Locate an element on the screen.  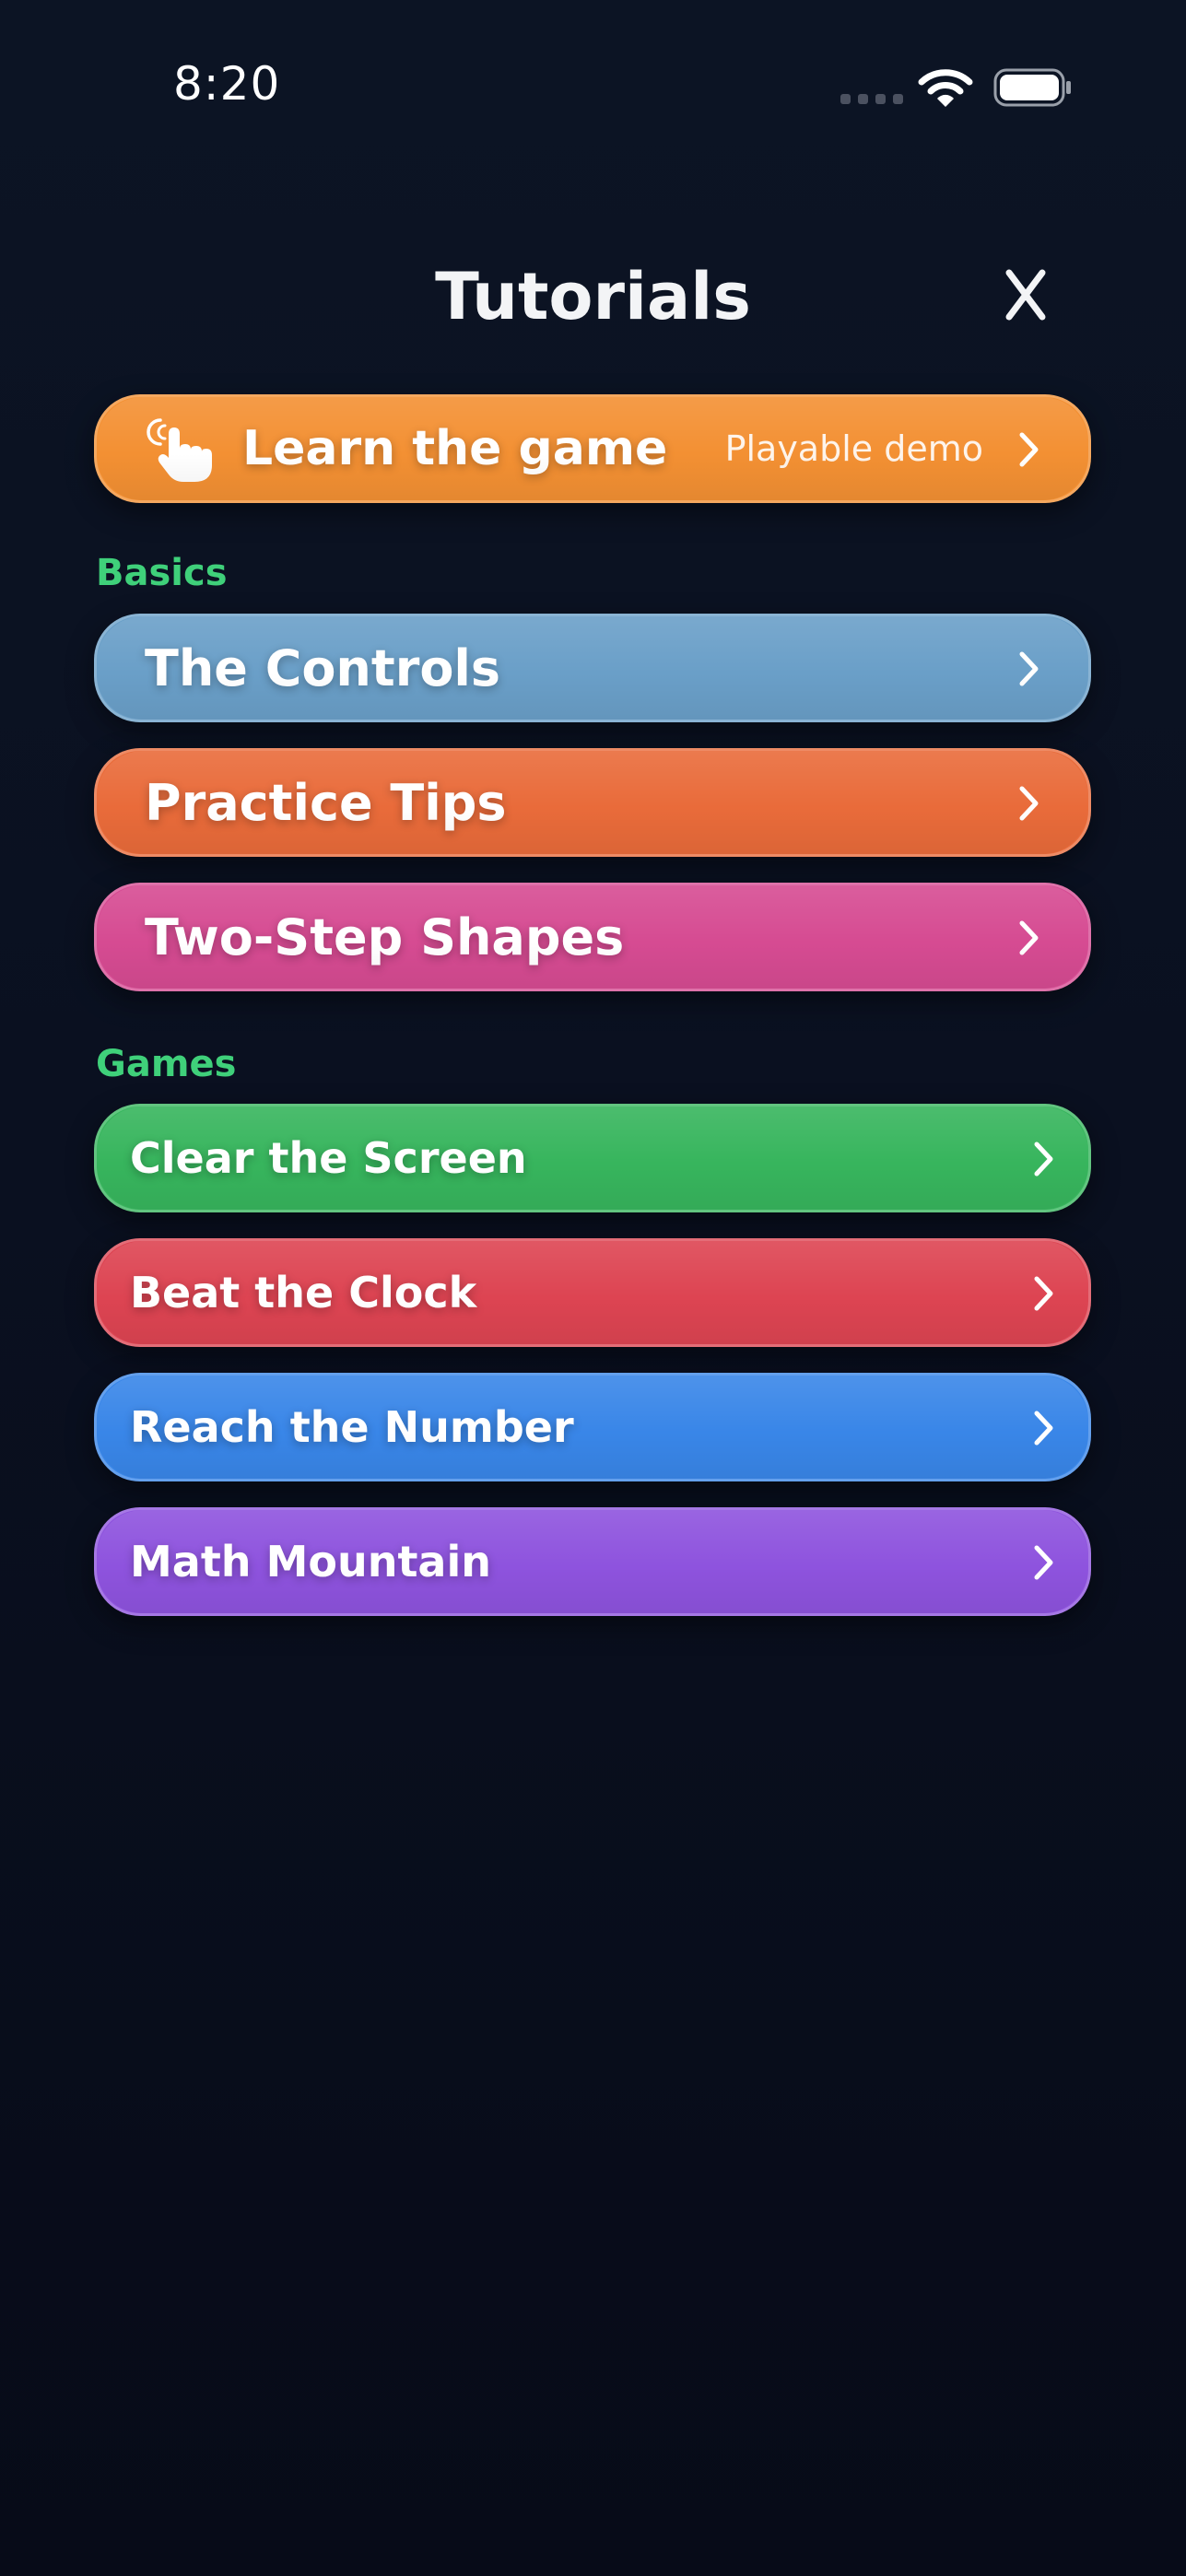
two-step-shapes-button: Two-Step Shapes is located at coordinates (592, 937).